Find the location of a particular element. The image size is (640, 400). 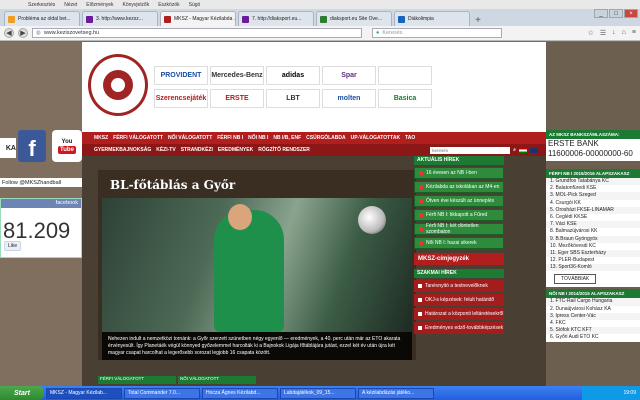

mksz-logo is located at coordinates (118, 85).